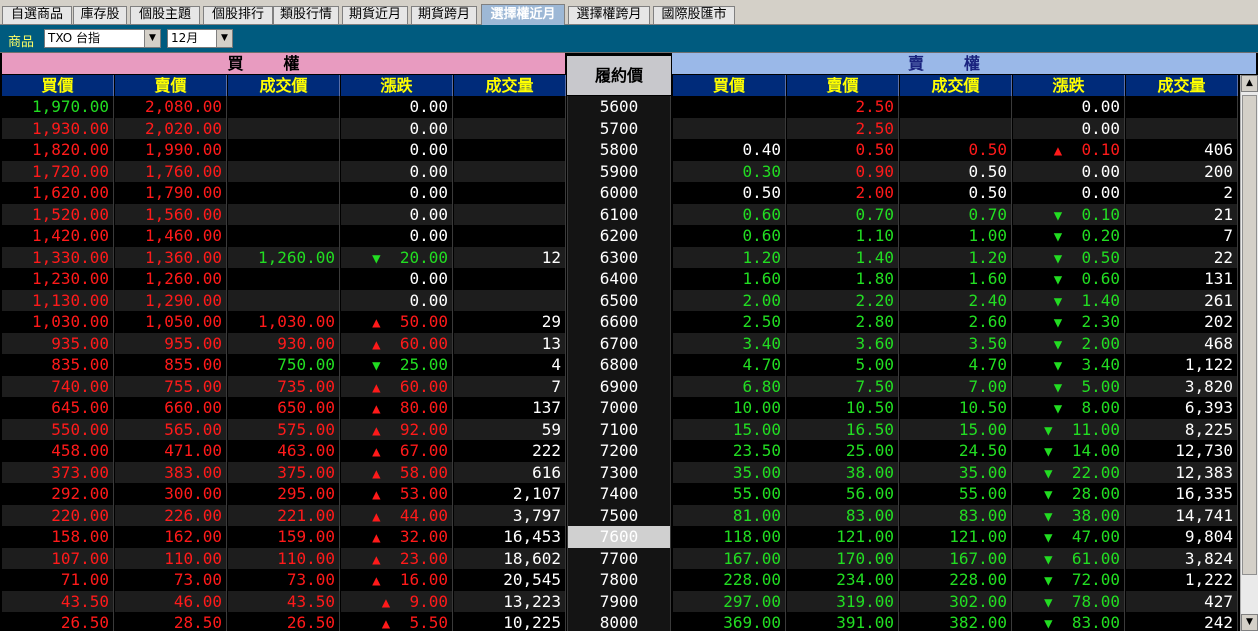  What do you see at coordinates (37, 15) in the screenshot?
I see `tab-1: 自選商品` at bounding box center [37, 15].